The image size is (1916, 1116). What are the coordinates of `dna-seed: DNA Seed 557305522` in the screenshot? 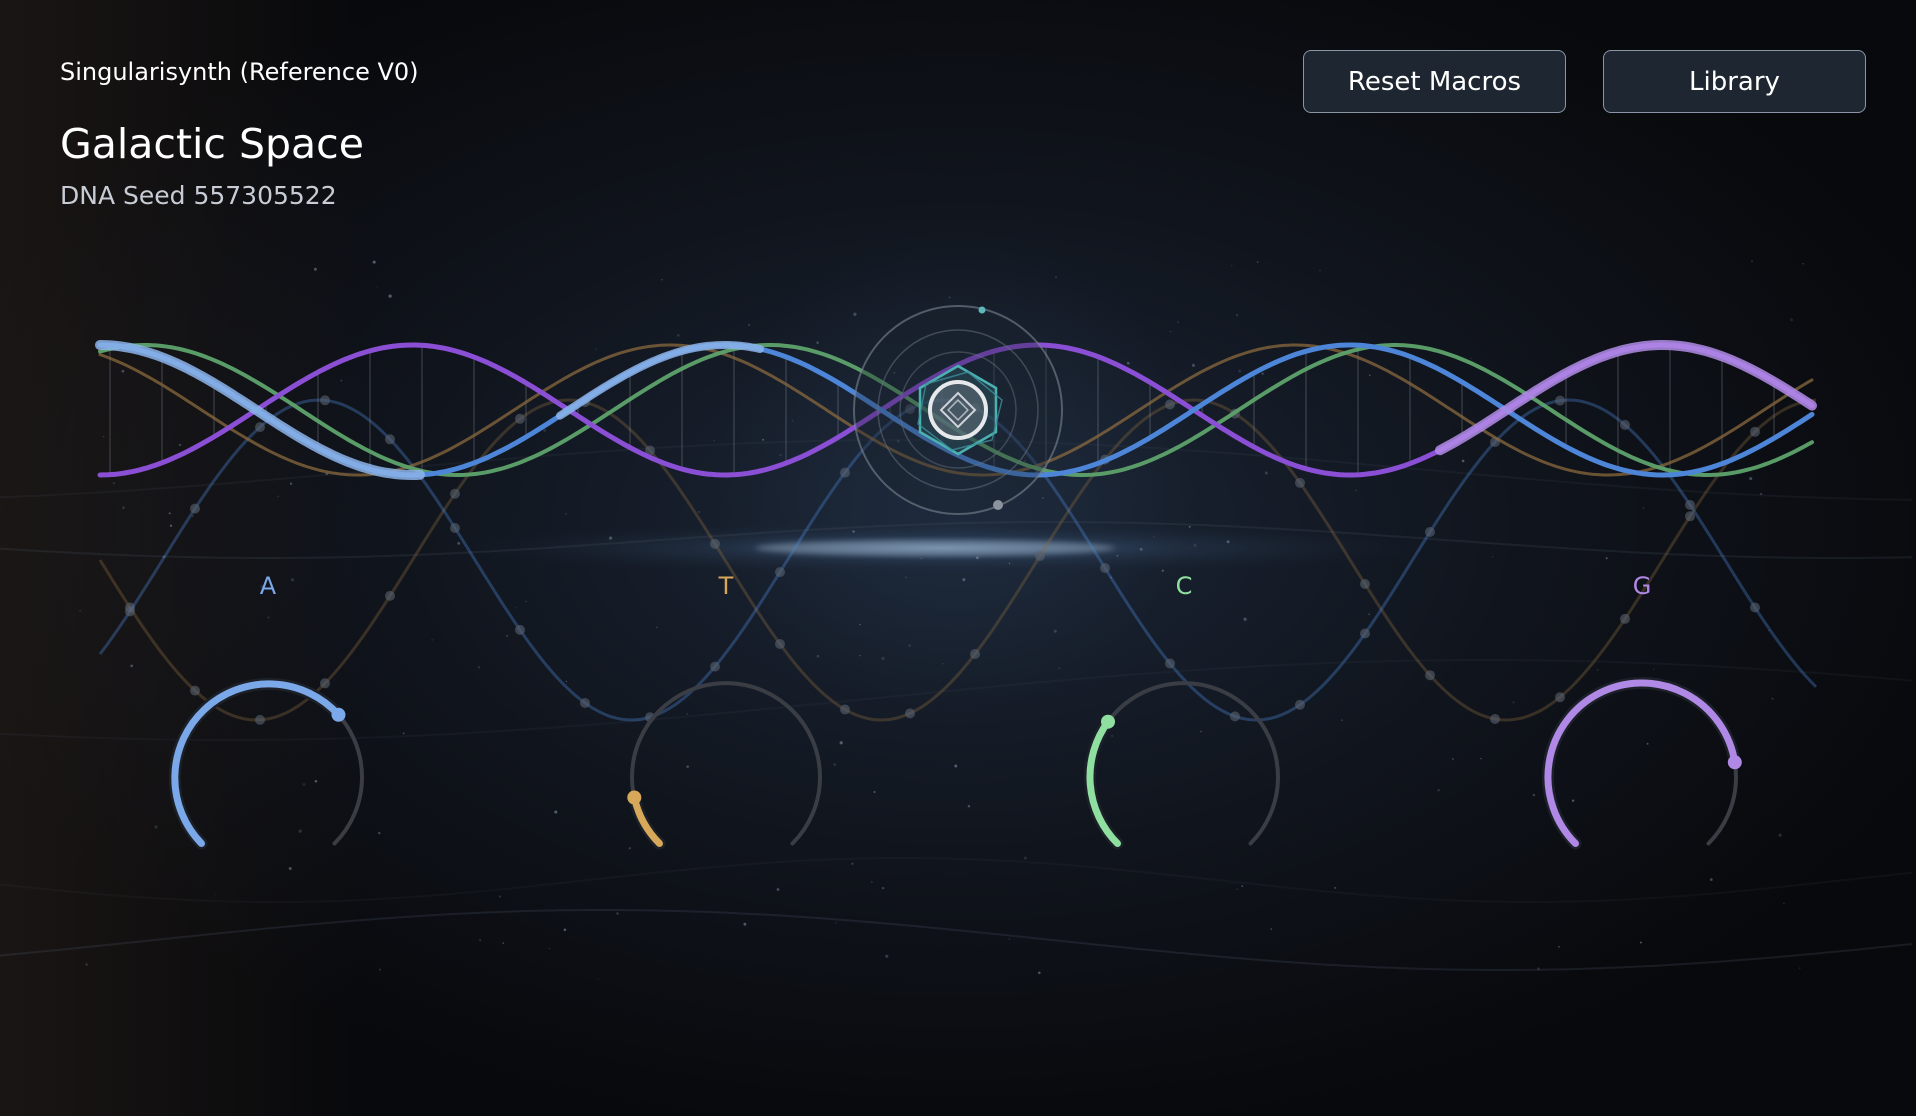 It's located at (198, 195).